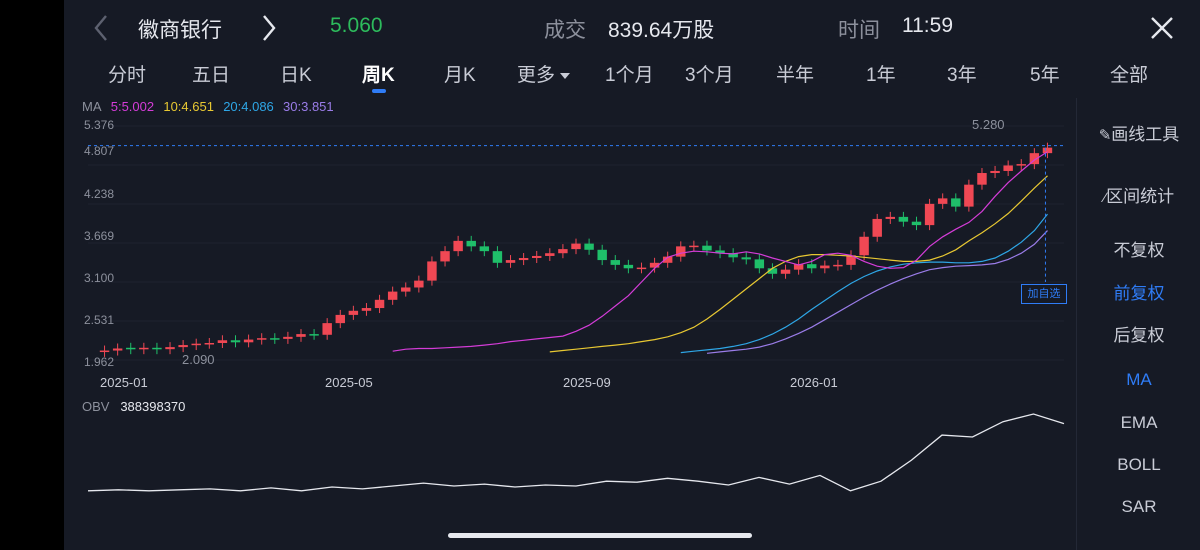 This screenshot has height=550, width=1200. I want to click on tab-3-year: 3年, so click(962, 73).